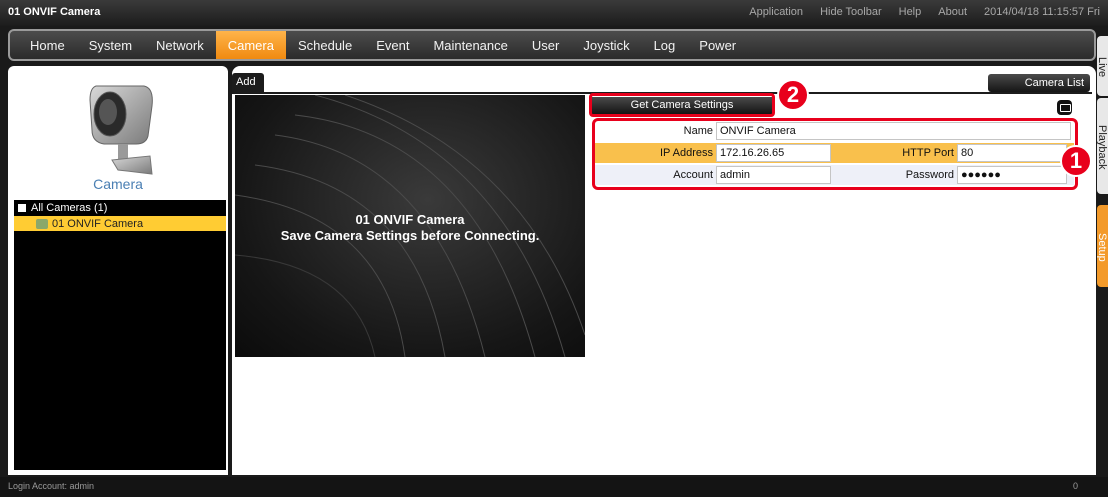 The image size is (1108, 497). What do you see at coordinates (606, 45) in the screenshot?
I see `menu-joystick: Joystick` at bounding box center [606, 45].